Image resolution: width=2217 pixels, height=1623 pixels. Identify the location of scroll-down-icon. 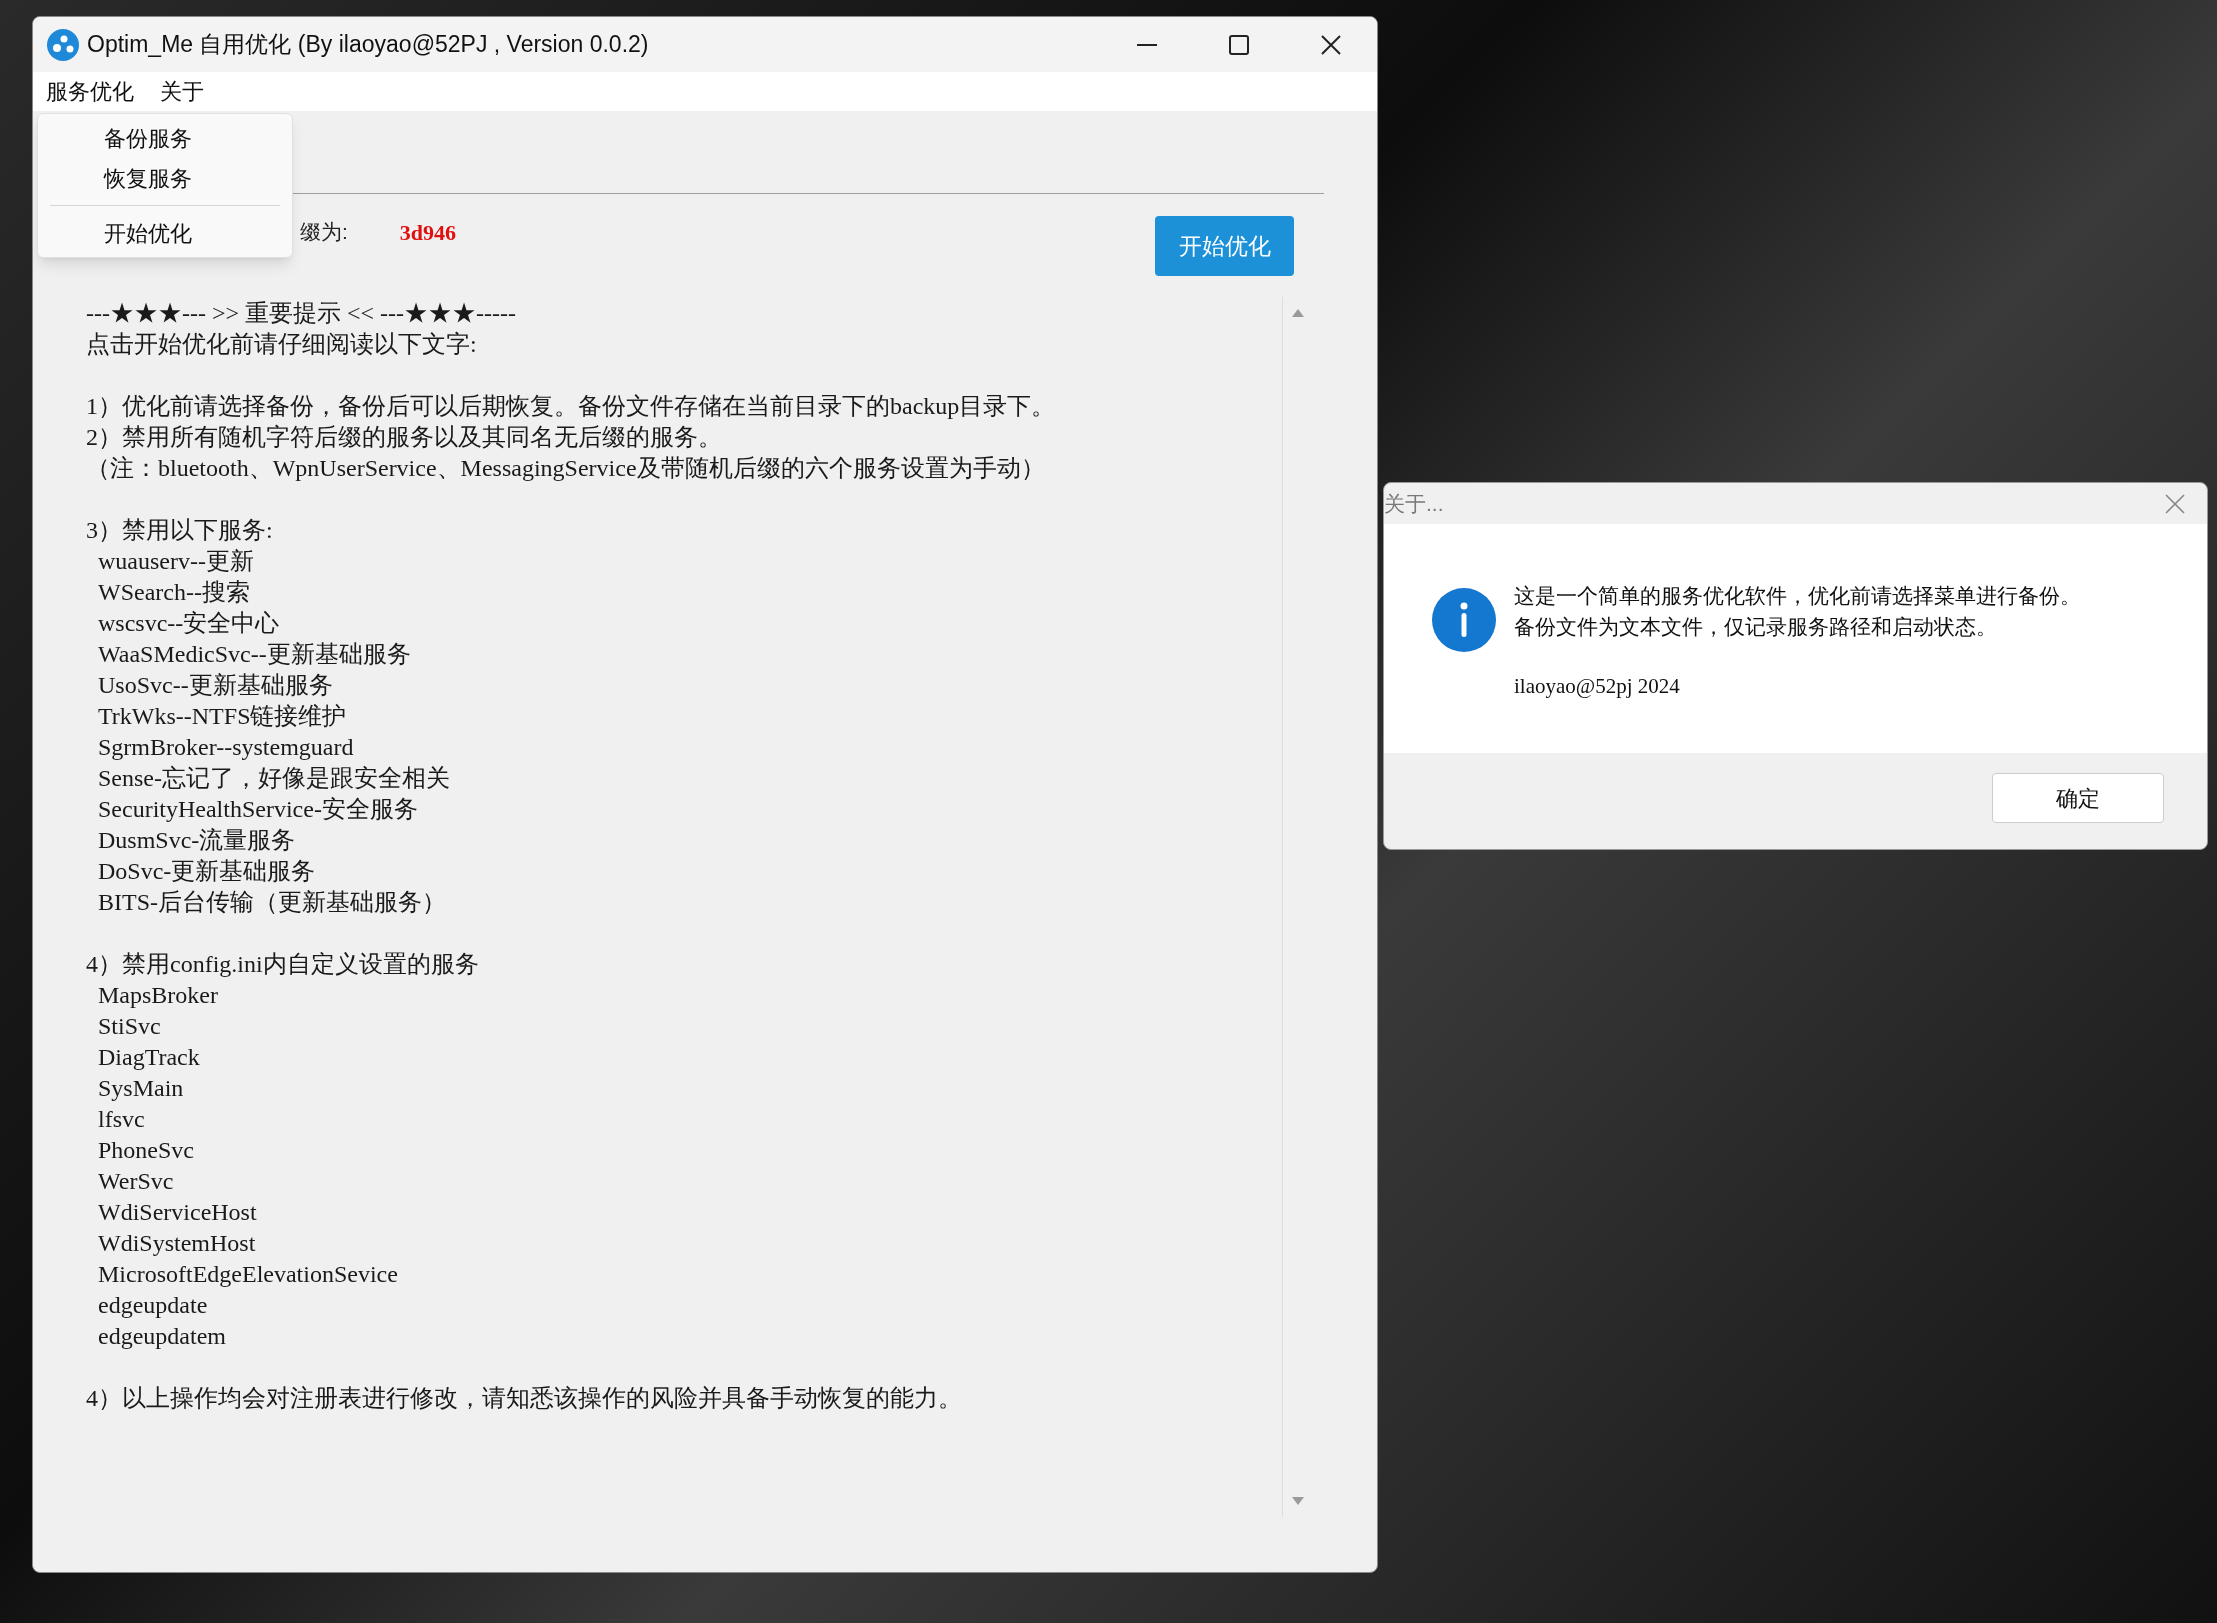
(1297, 1501).